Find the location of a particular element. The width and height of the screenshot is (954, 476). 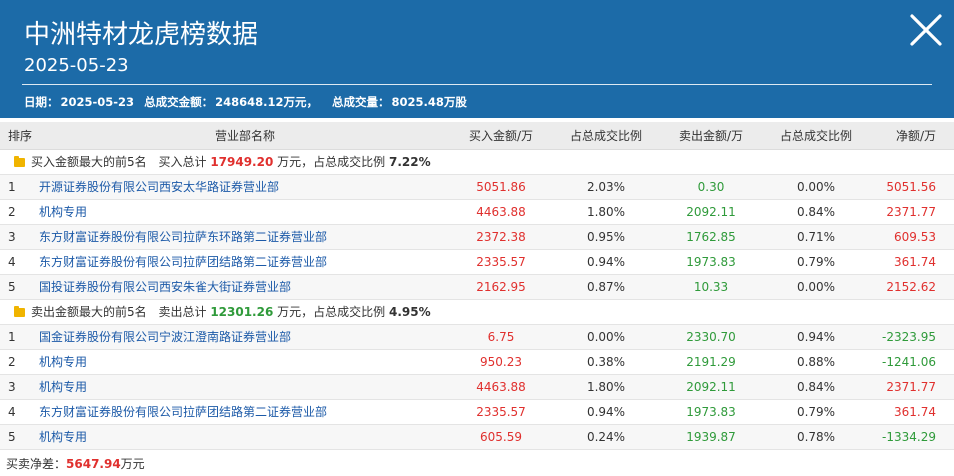

row-buy-amount: 6.75 is located at coordinates (501, 336).